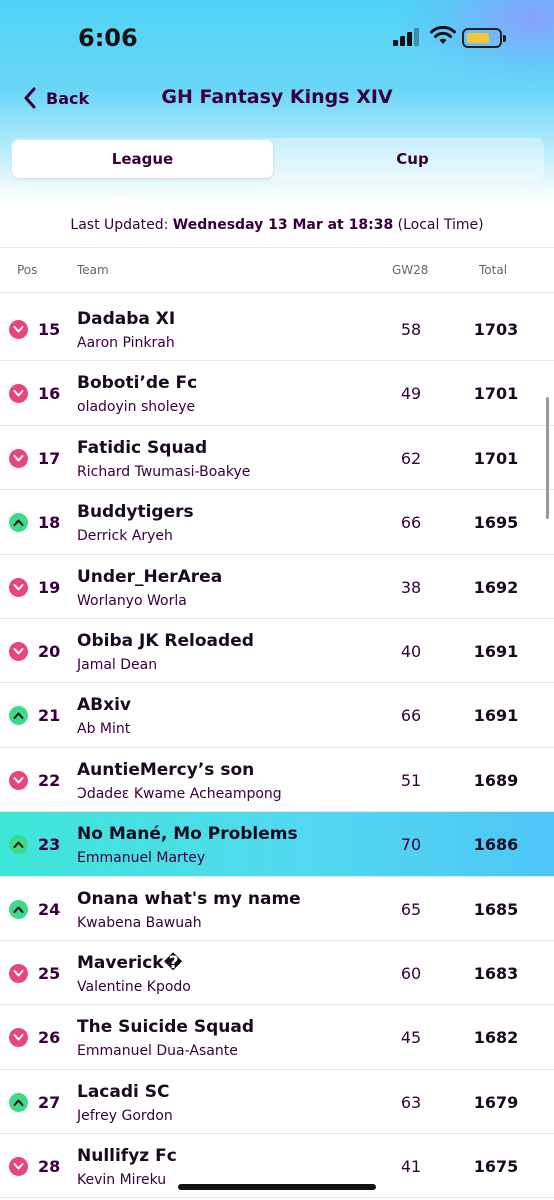 The height and width of the screenshot is (1200, 554). I want to click on row-gameweek-points: 45, so click(411, 1038).